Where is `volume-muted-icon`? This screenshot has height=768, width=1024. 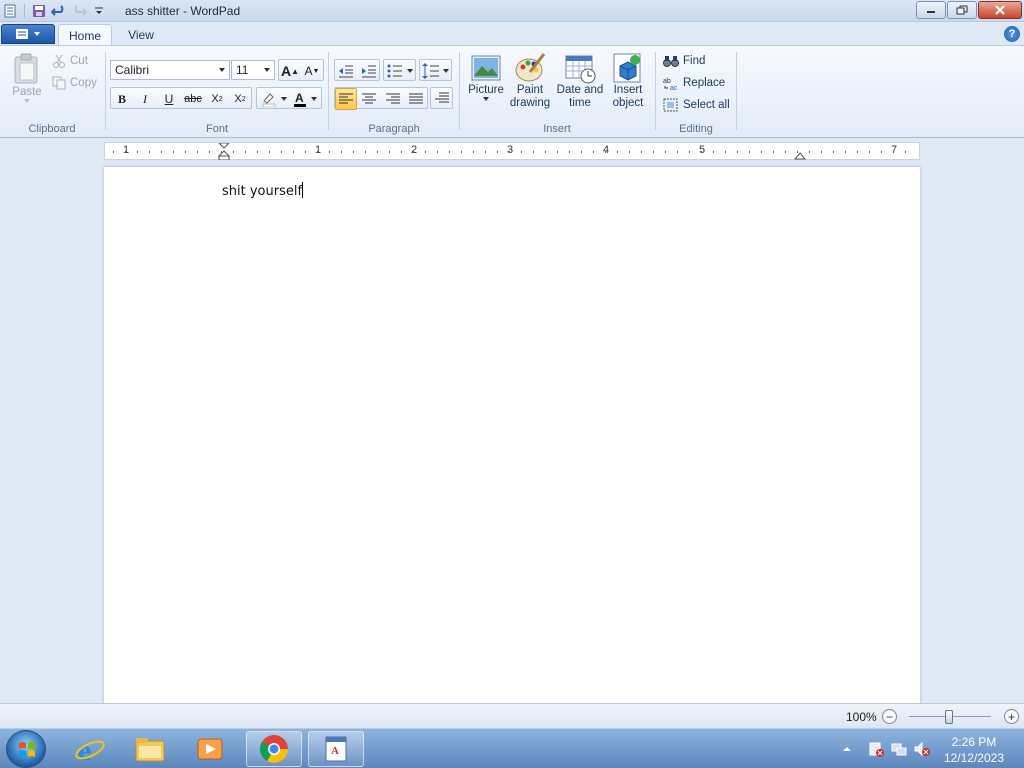 volume-muted-icon is located at coordinates (922, 749).